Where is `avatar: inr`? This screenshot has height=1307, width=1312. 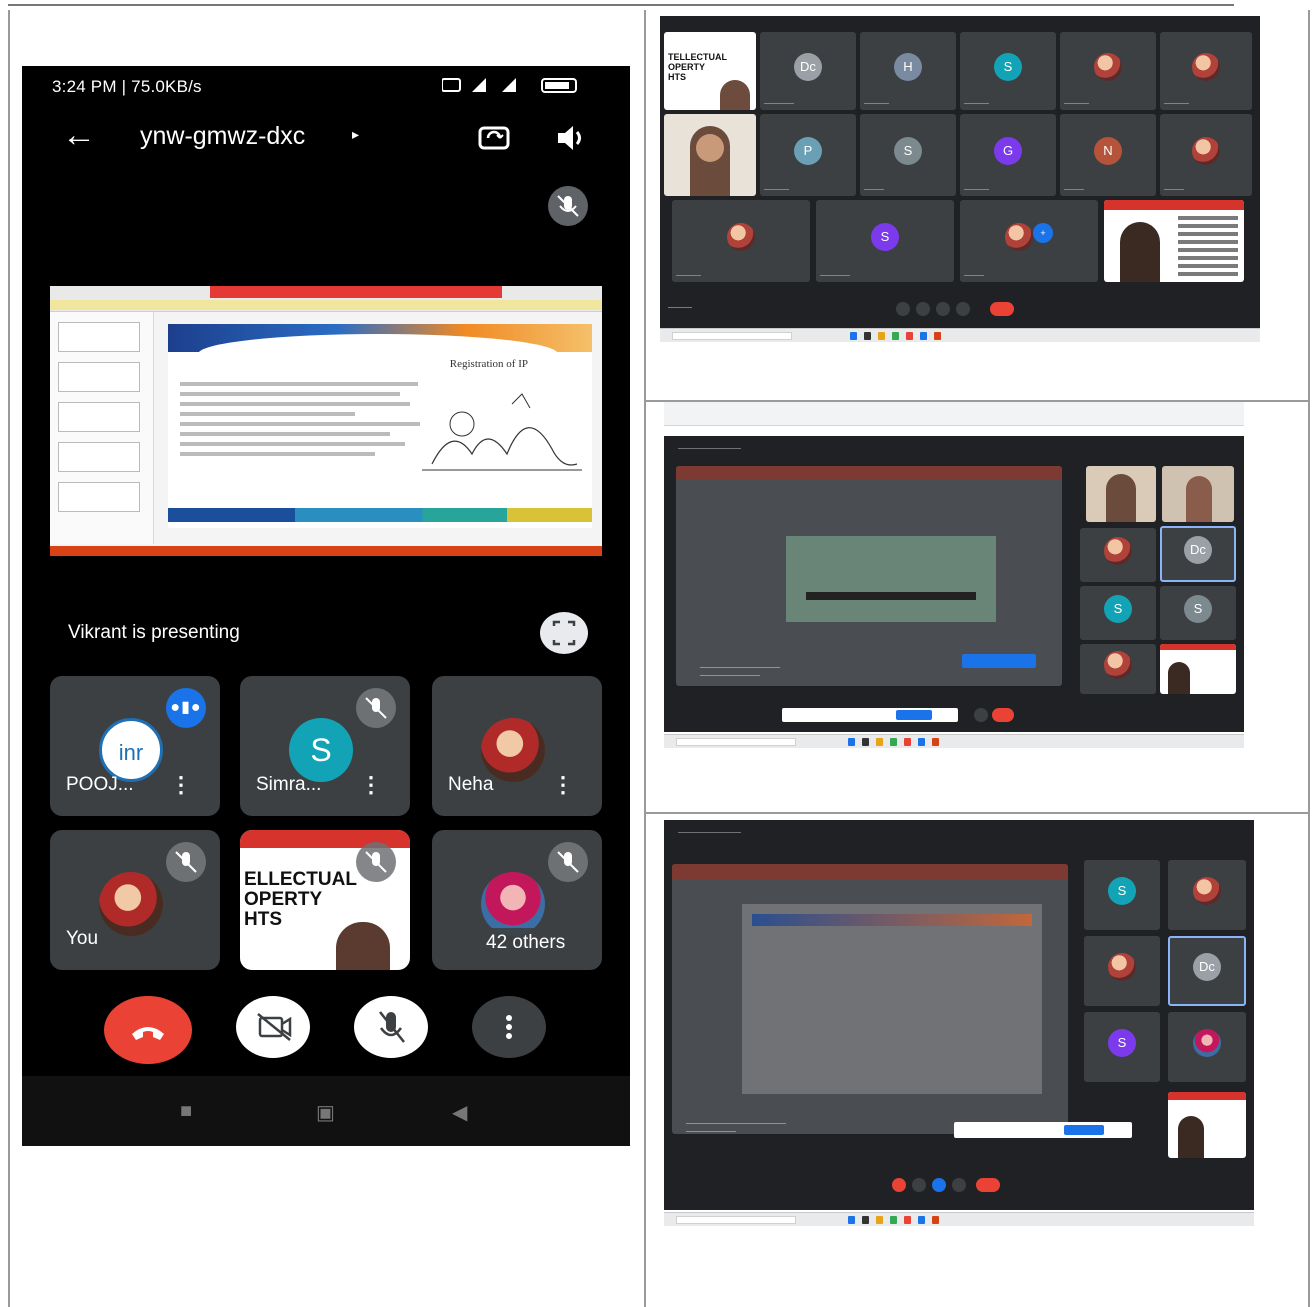
avatar: inr is located at coordinates (131, 750).